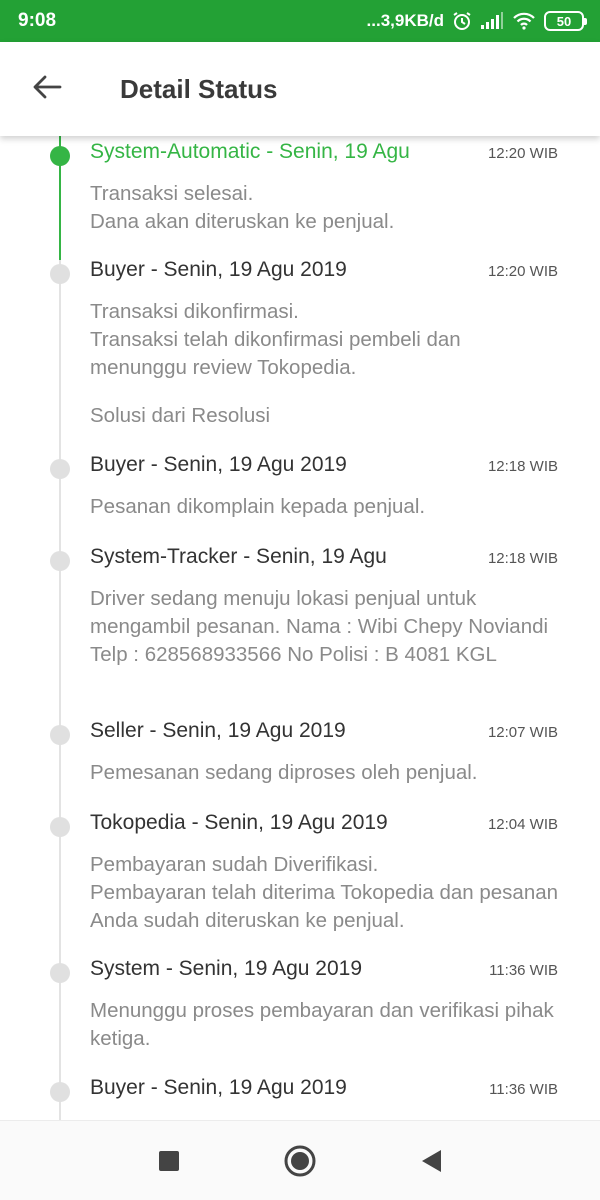 The image size is (600, 1200). What do you see at coordinates (242, 221) in the screenshot?
I see `entry-line: Dana akan diteruskan ke penjual.` at bounding box center [242, 221].